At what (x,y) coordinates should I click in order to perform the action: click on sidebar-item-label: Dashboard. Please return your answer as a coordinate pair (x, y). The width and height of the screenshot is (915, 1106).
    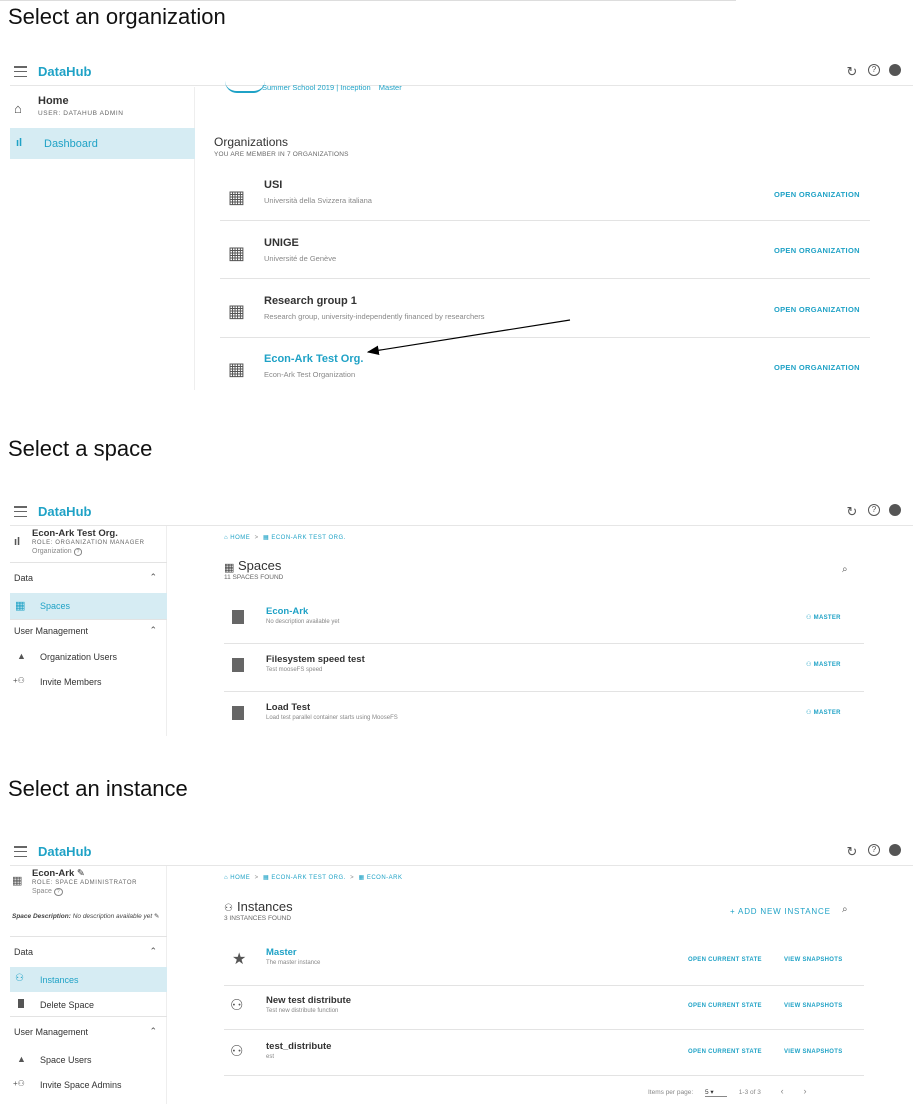
    Looking at the image, I should click on (71, 144).